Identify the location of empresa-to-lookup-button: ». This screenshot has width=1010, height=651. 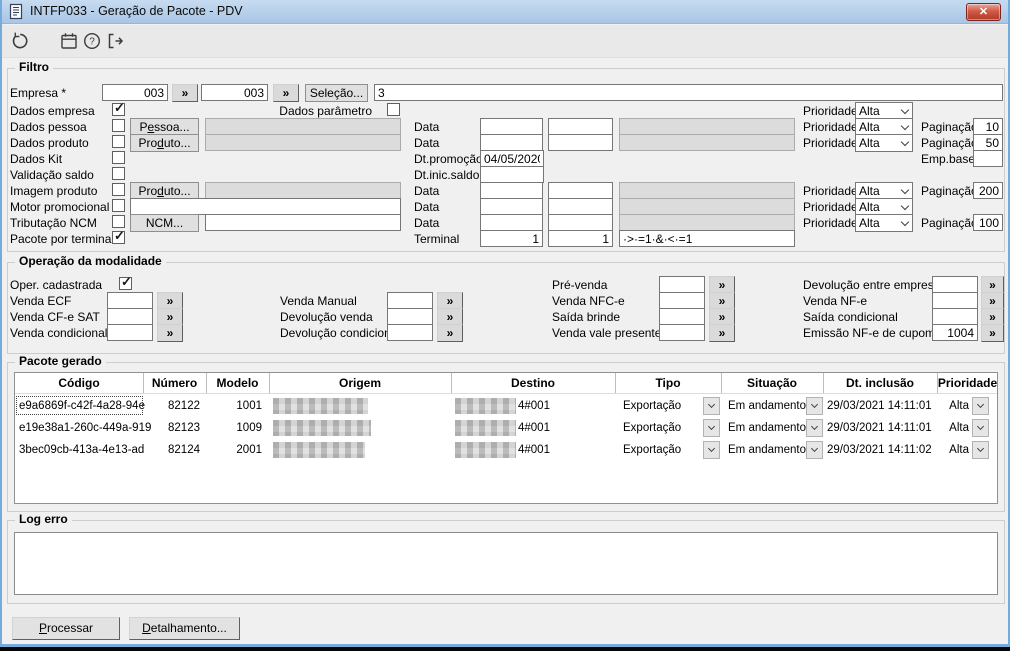
(286, 93).